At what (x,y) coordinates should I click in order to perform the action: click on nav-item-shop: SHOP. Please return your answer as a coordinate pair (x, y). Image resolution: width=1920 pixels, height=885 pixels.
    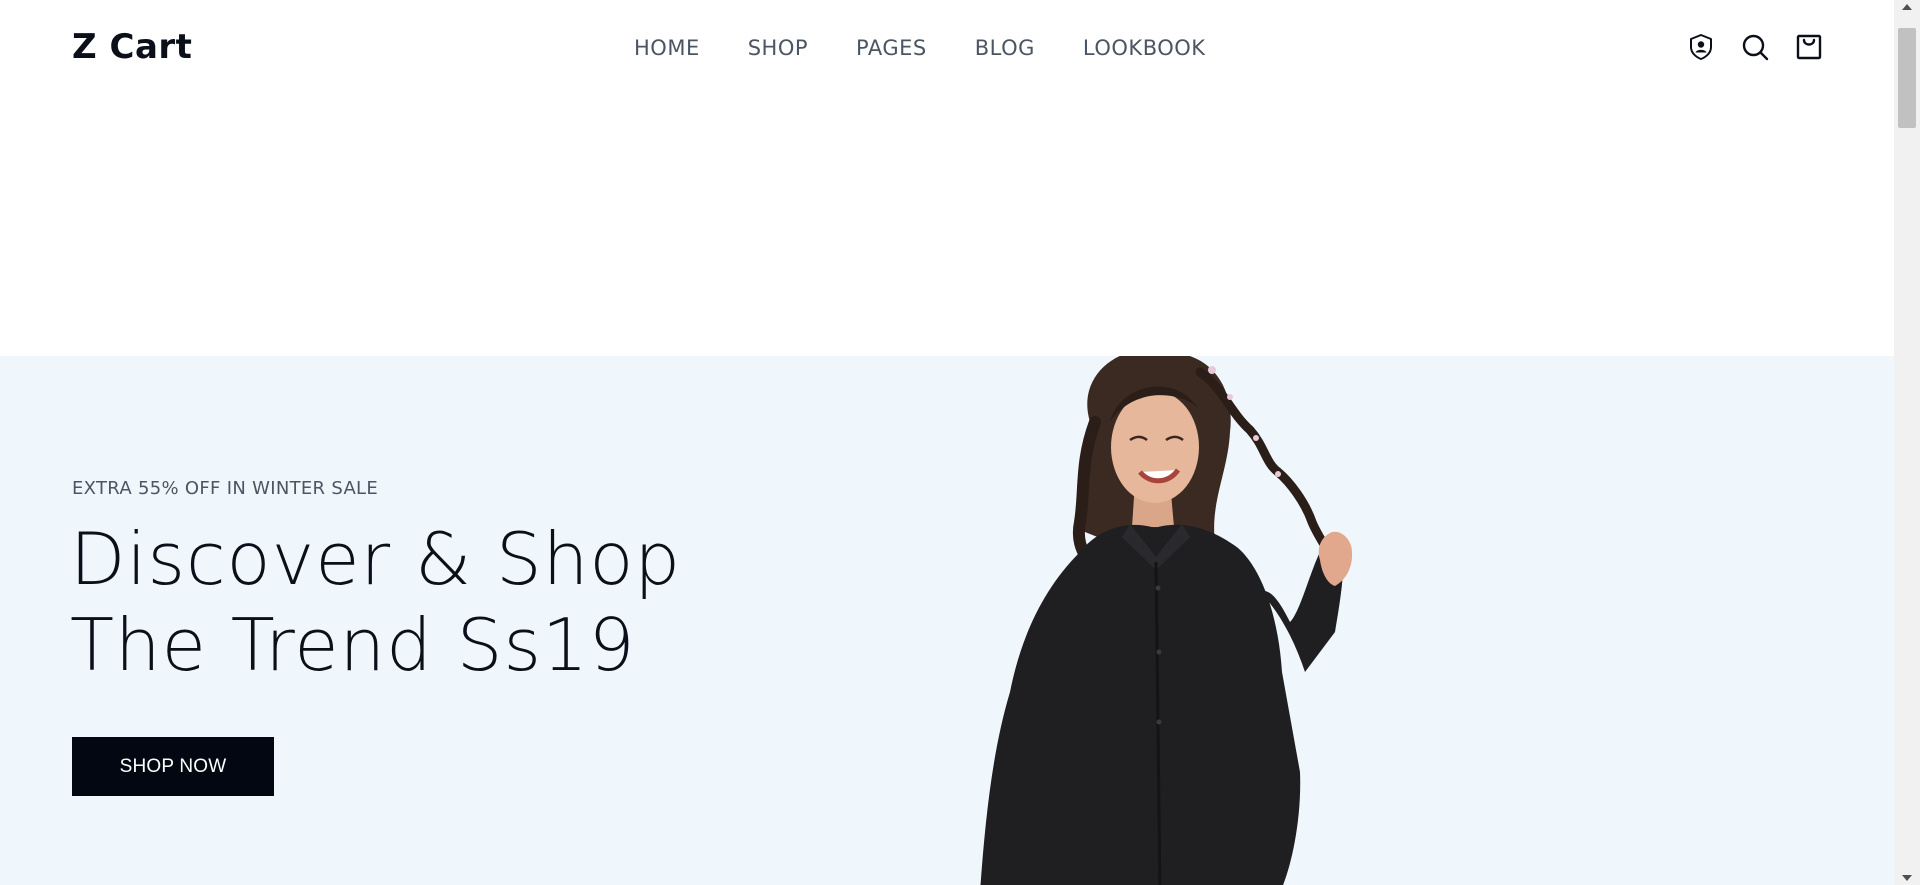
    Looking at the image, I should click on (778, 48).